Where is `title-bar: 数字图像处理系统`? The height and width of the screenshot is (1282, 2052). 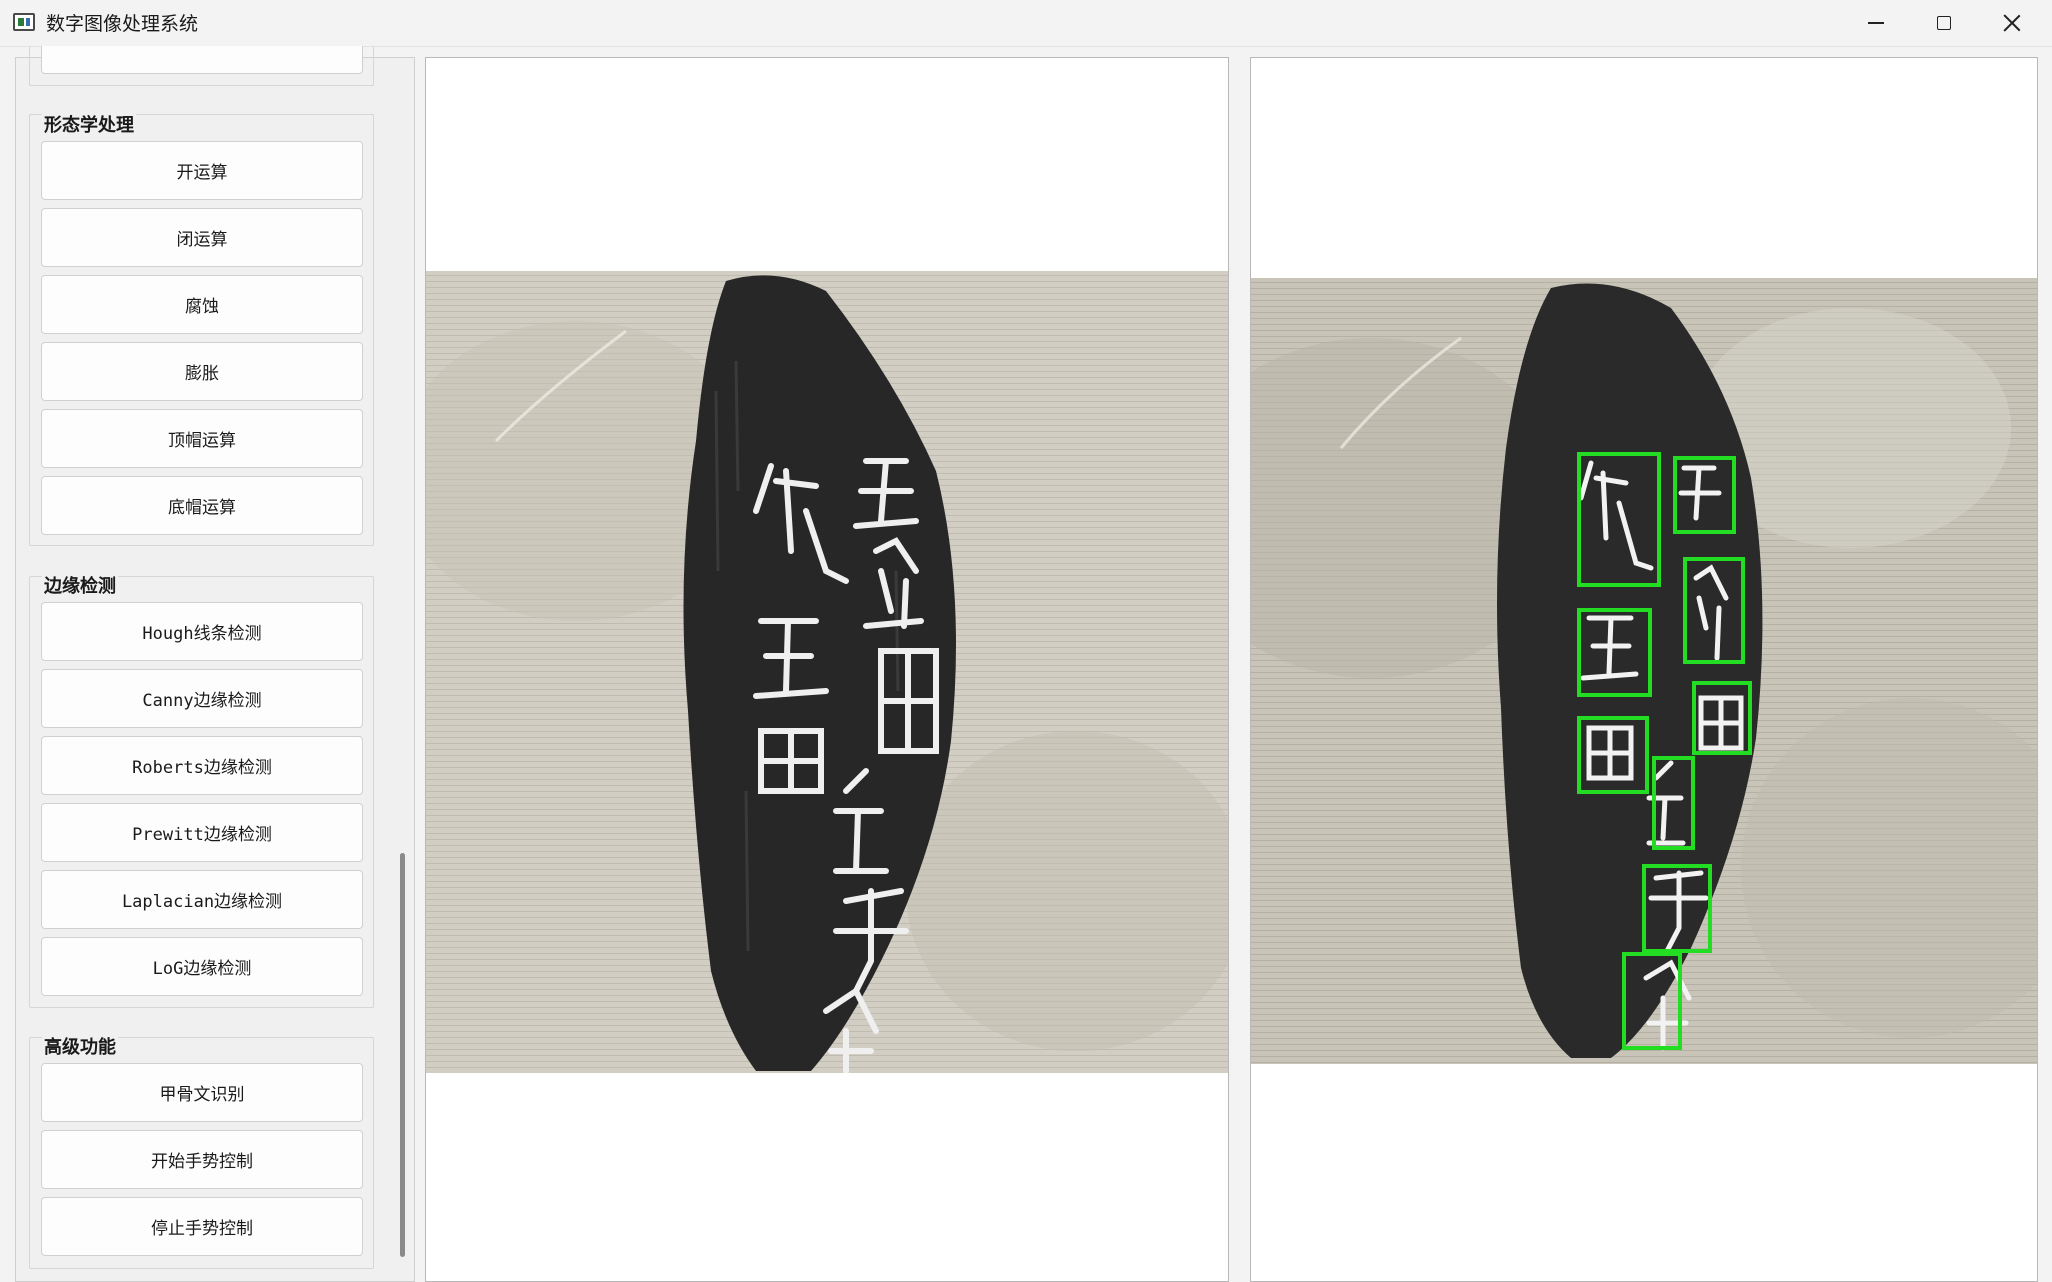
title-bar: 数字图像处理系统 is located at coordinates (1026, 23).